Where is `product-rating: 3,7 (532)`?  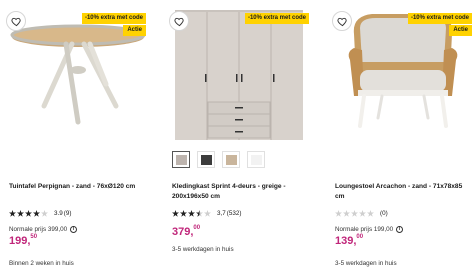 product-rating: 3,7 (532) is located at coordinates (206, 213).